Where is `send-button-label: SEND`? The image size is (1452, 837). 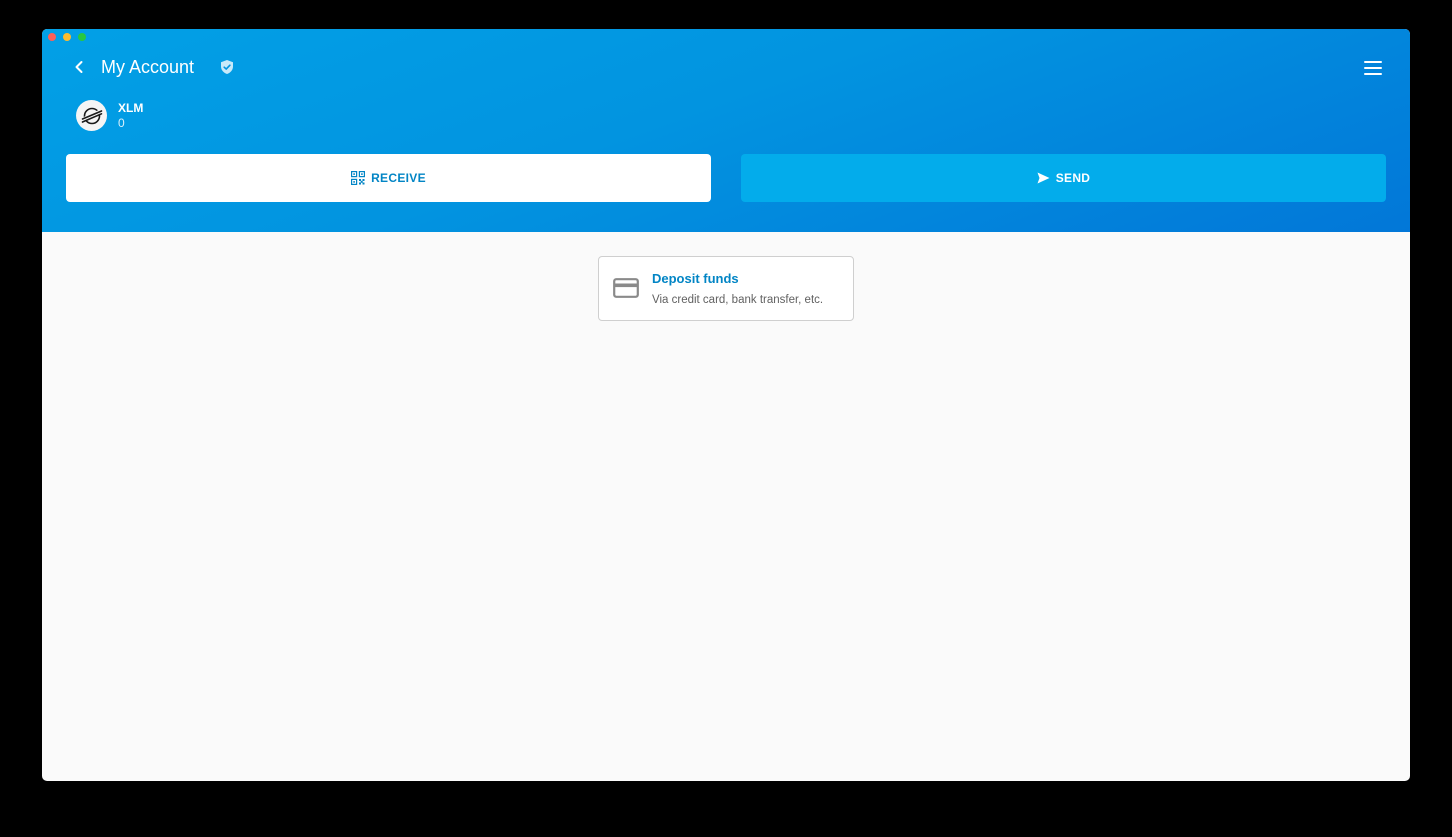
send-button-label: SEND is located at coordinates (1073, 178).